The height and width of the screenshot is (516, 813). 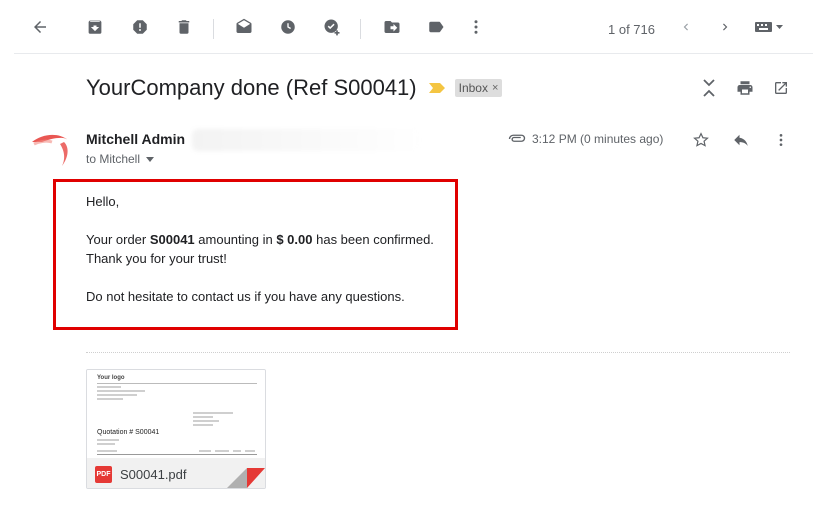 I want to click on page-fold-icon, so click(x=246, y=478).